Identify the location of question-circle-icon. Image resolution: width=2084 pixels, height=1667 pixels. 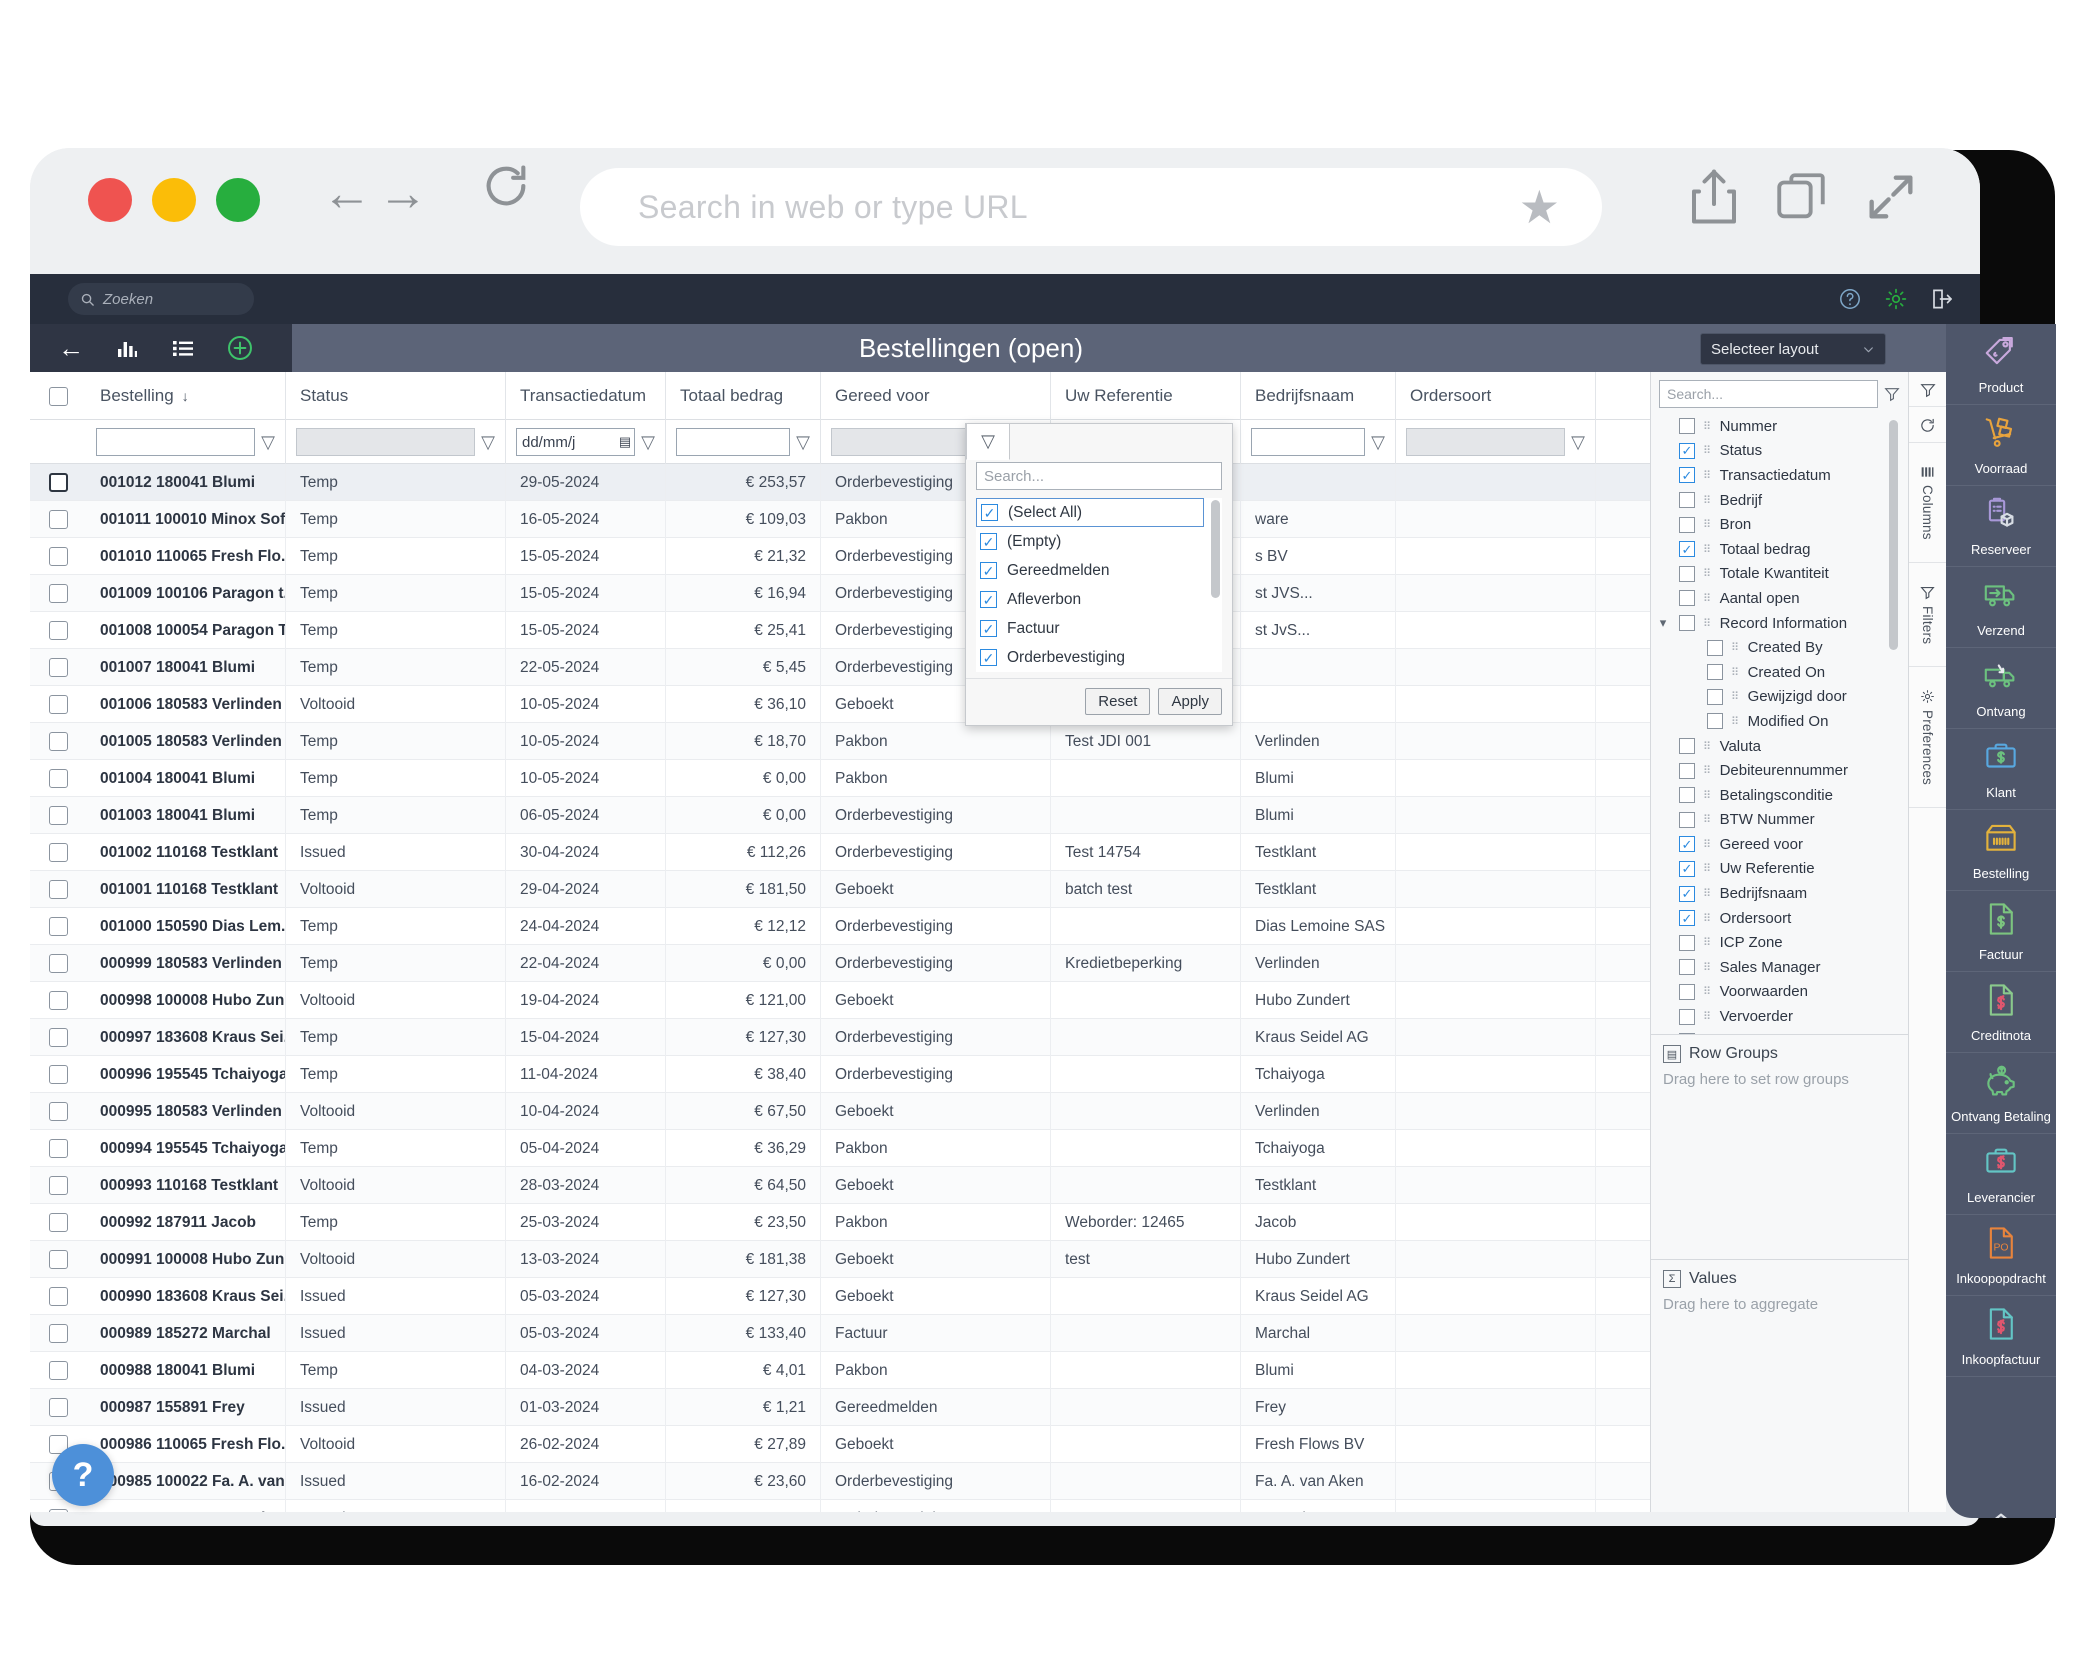
(1850, 299).